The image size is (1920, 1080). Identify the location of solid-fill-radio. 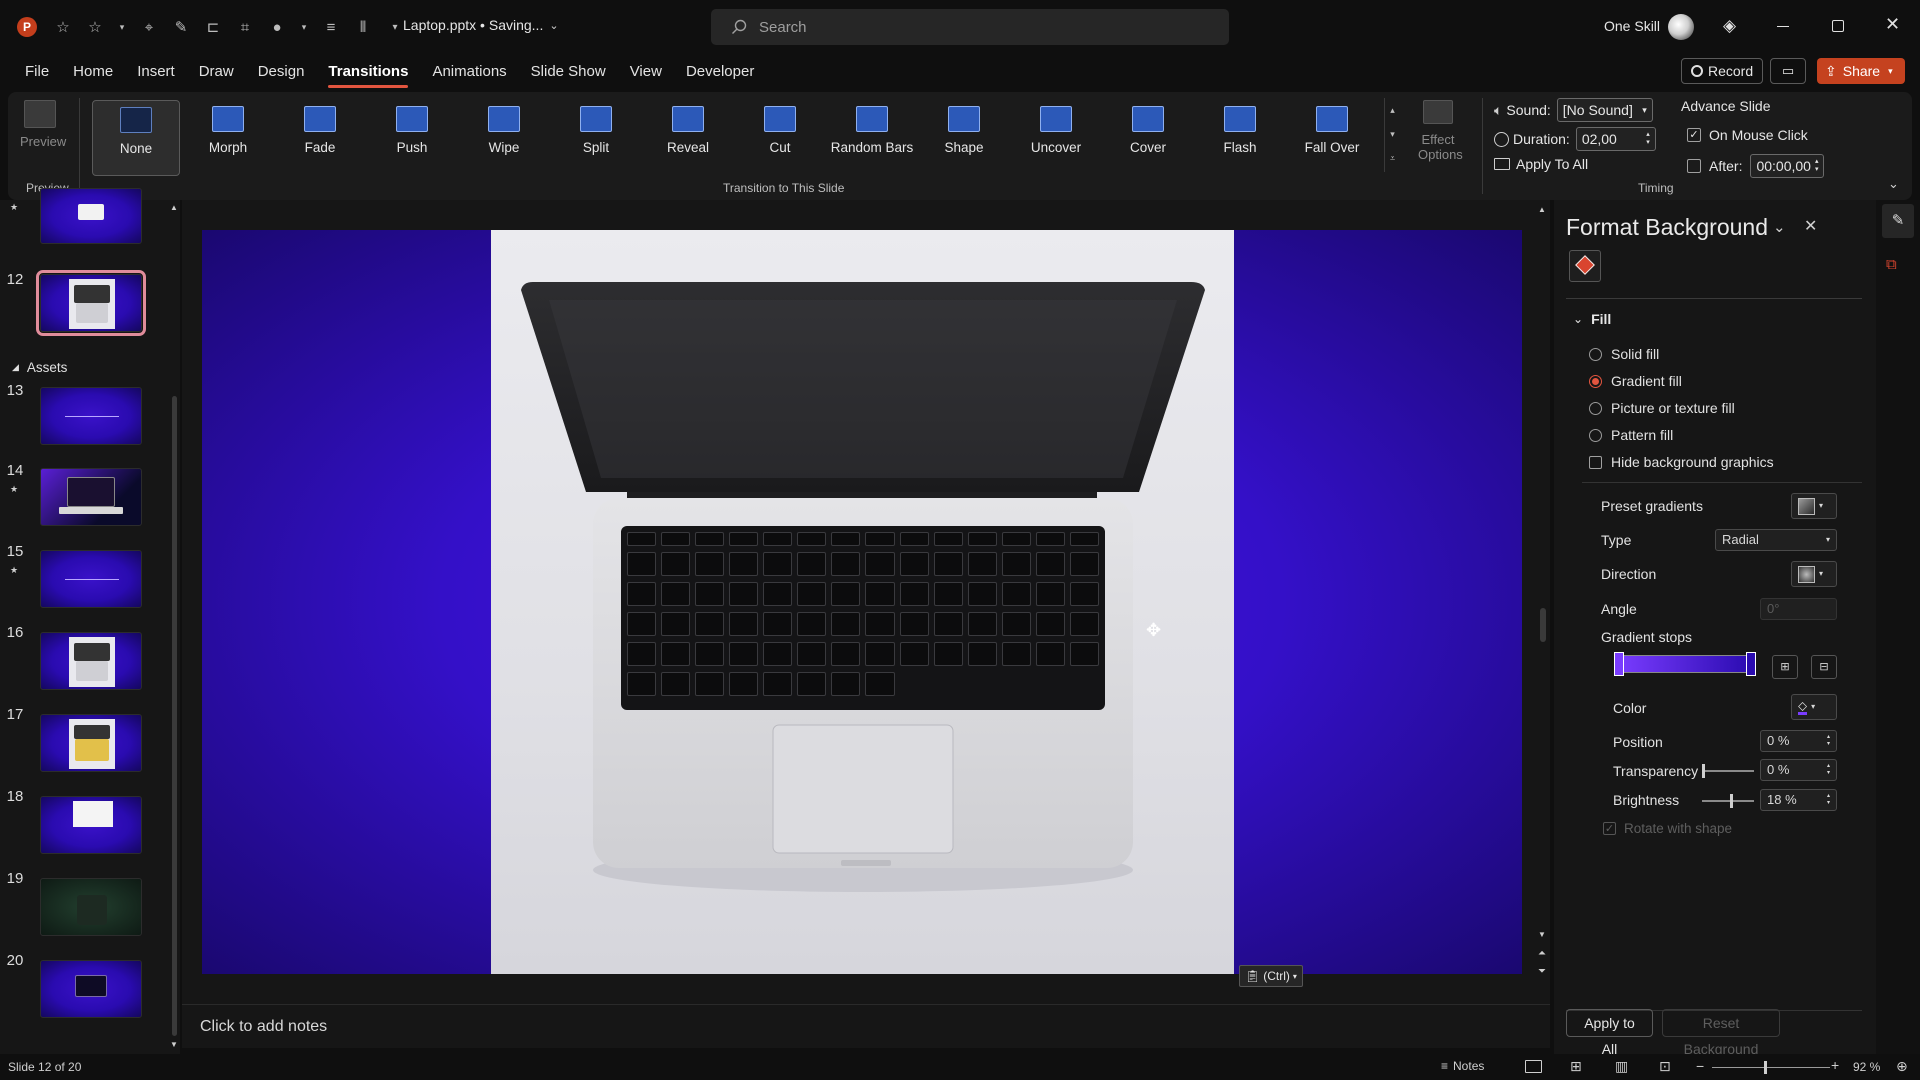
(1595, 354).